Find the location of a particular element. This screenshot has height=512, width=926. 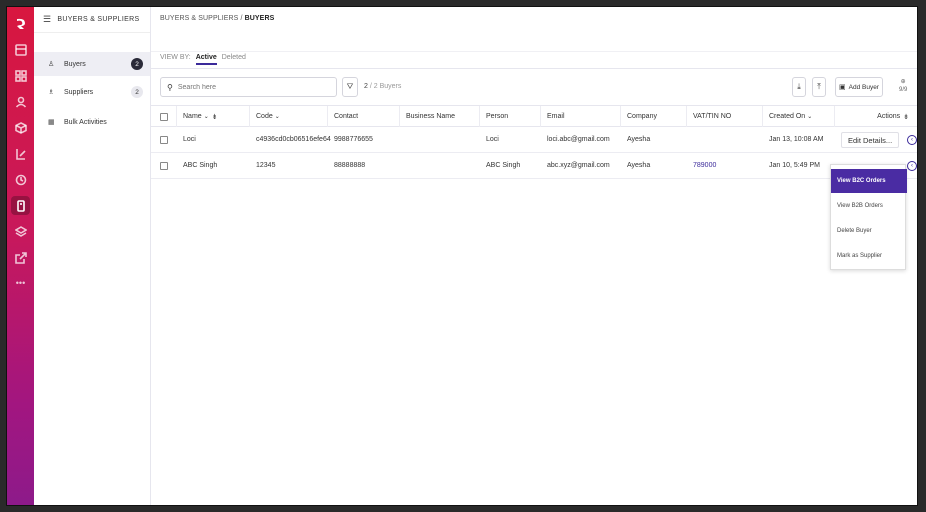

sidebar-item-label: Buyers is located at coordinates (75, 64).